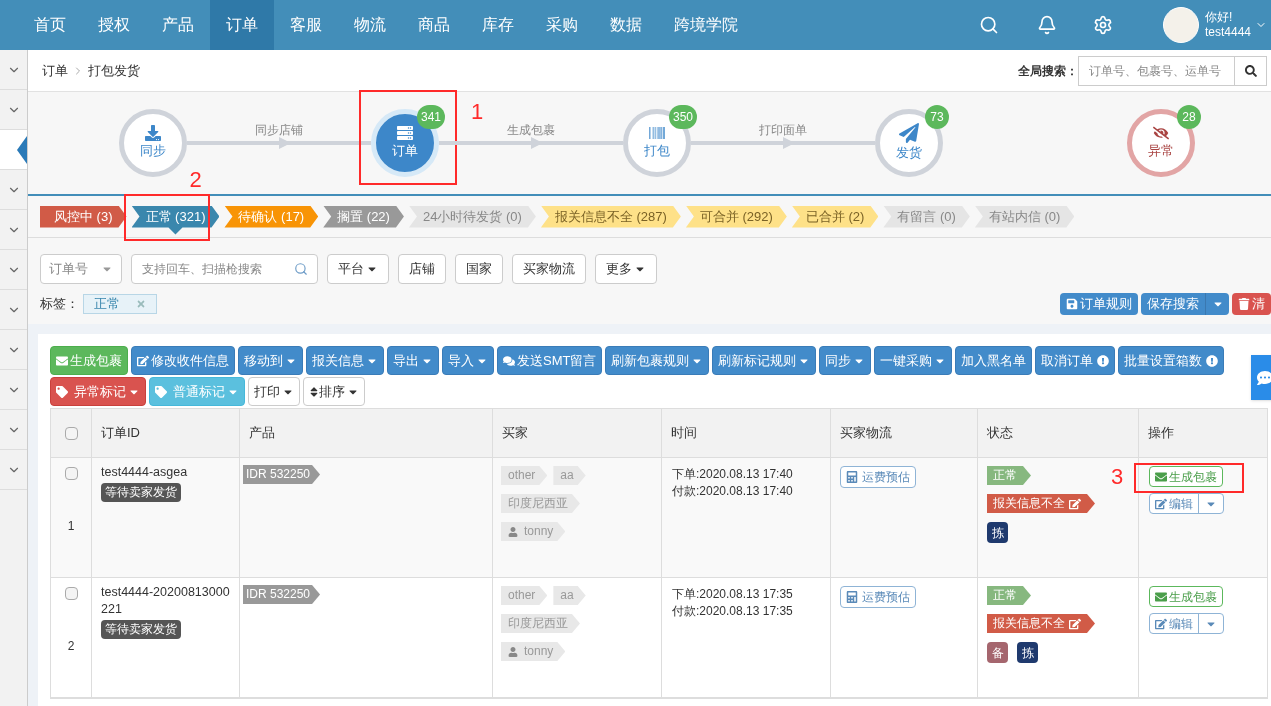 Image resolution: width=1271 pixels, height=706 pixels. Describe the element at coordinates (114, 25) in the screenshot. I see `nav-item: 授权` at that location.